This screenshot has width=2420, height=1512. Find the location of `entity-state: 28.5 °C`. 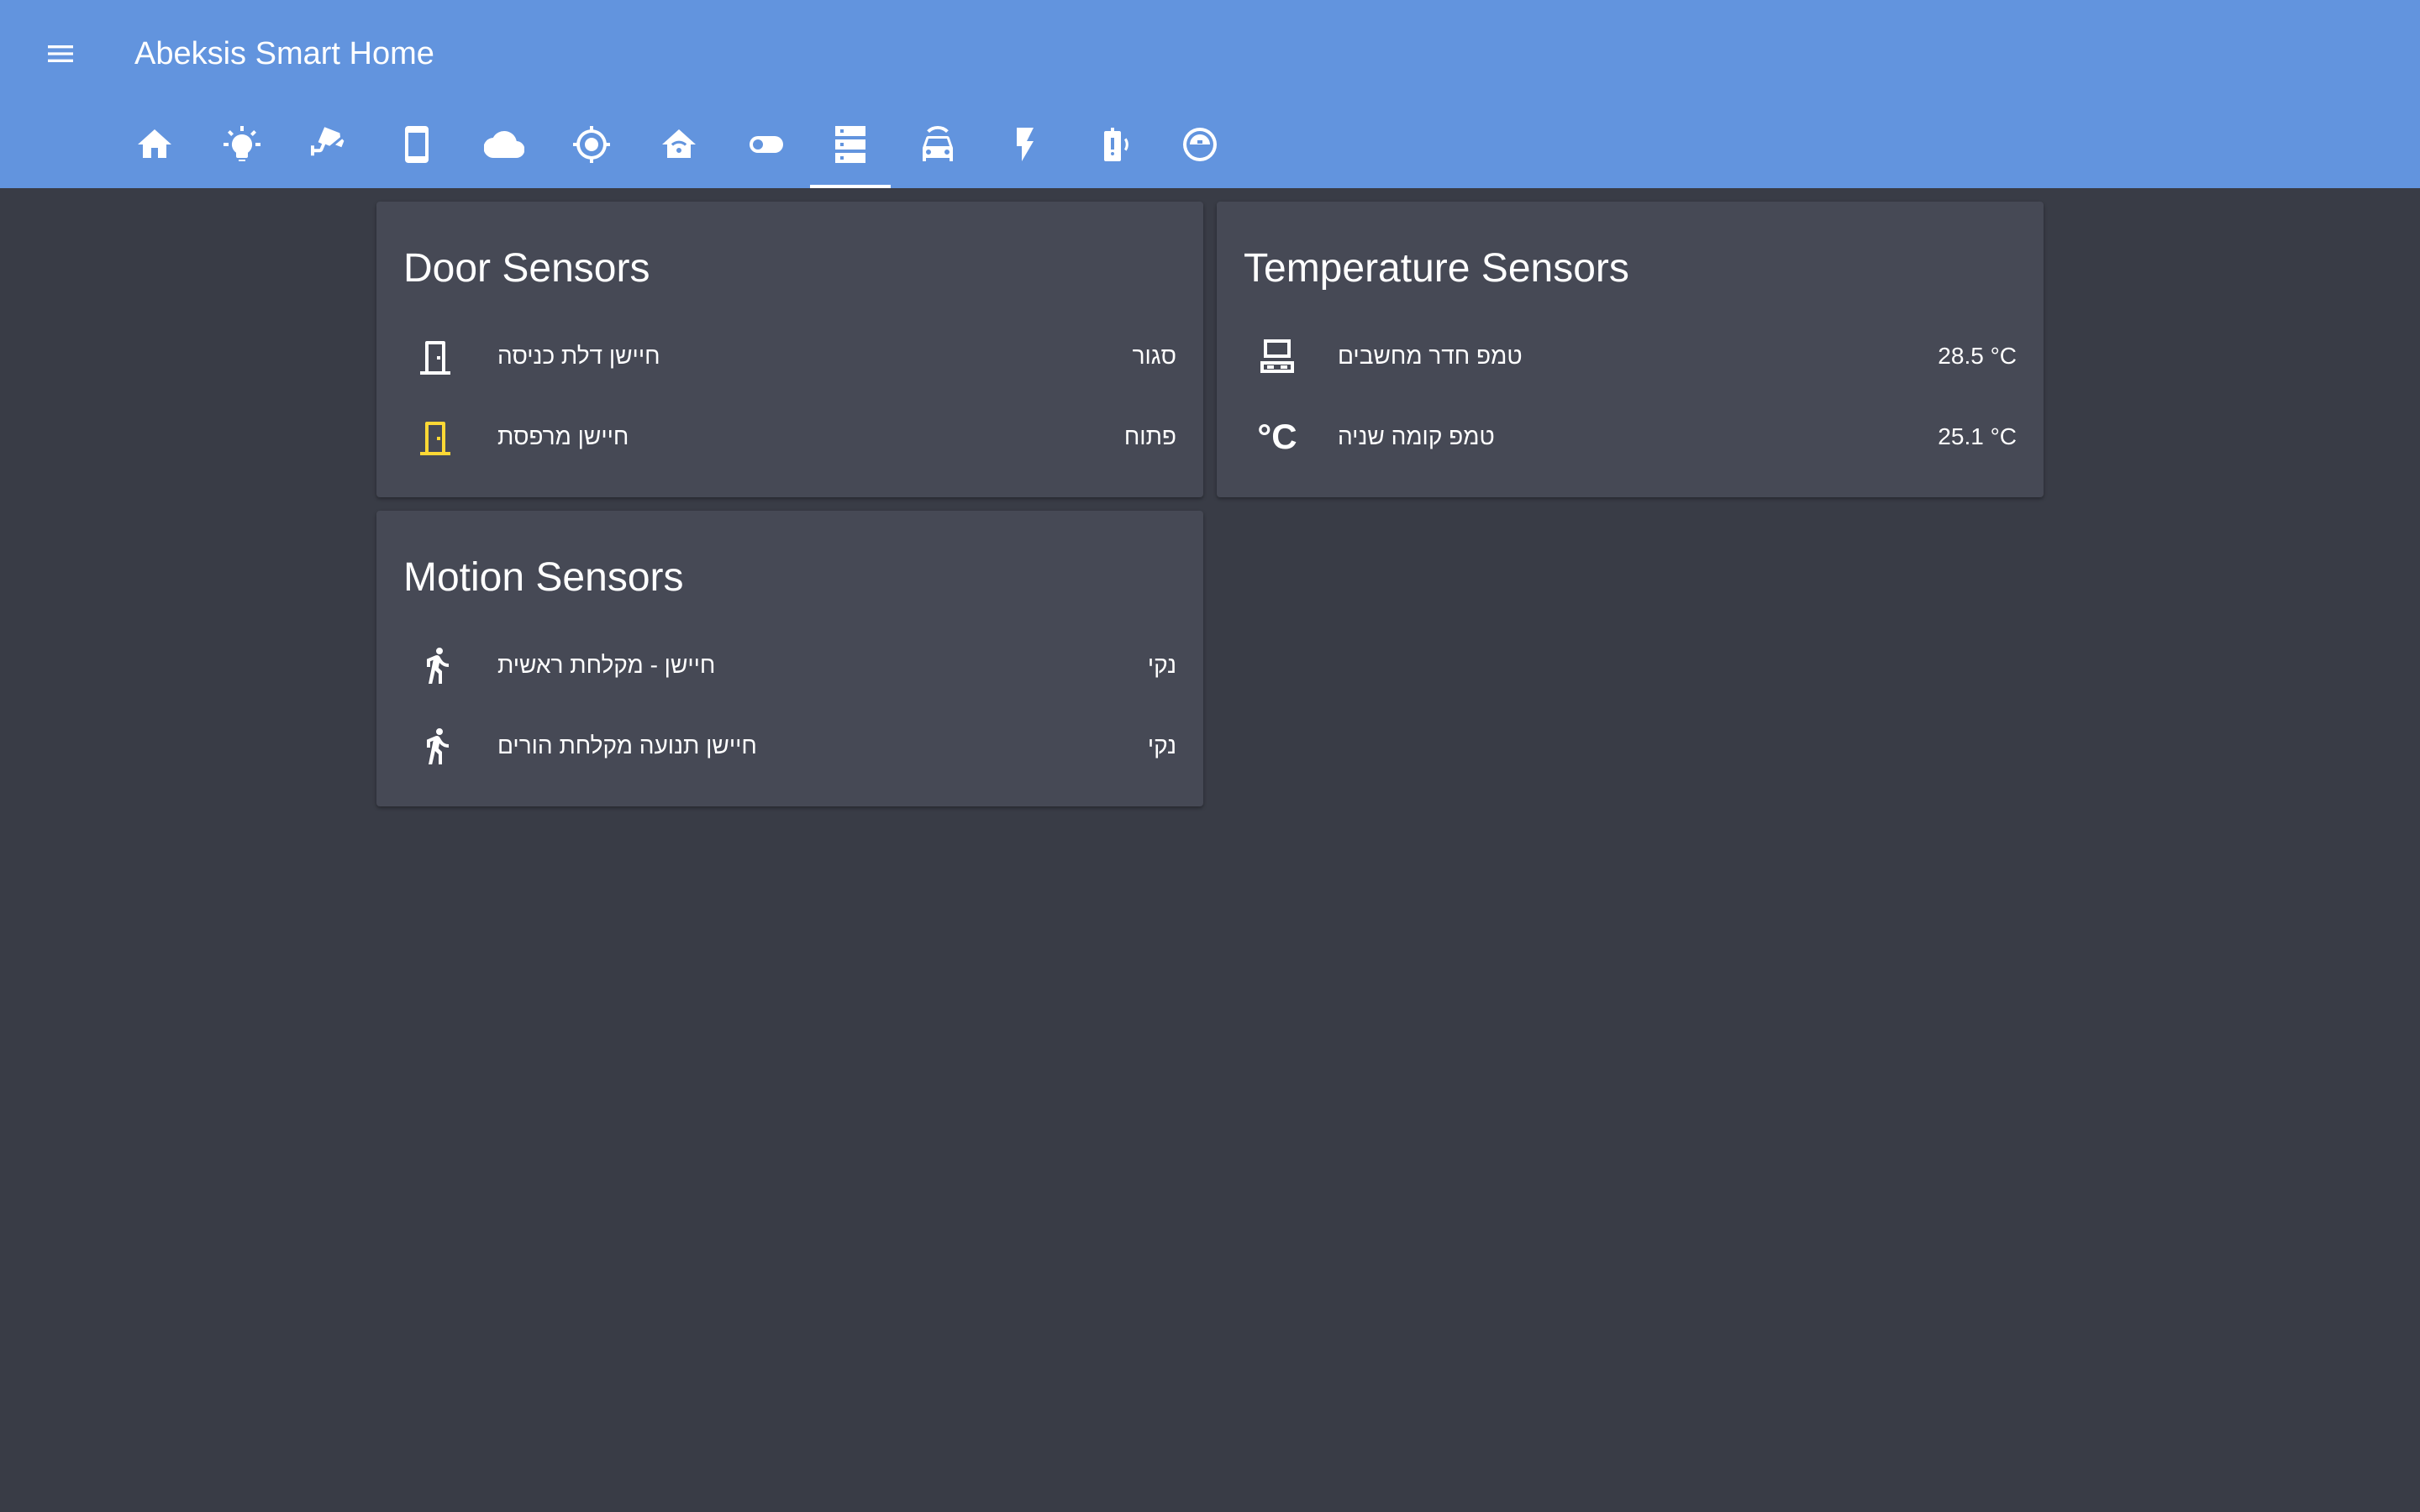

entity-state: 28.5 °C is located at coordinates (1978, 356).